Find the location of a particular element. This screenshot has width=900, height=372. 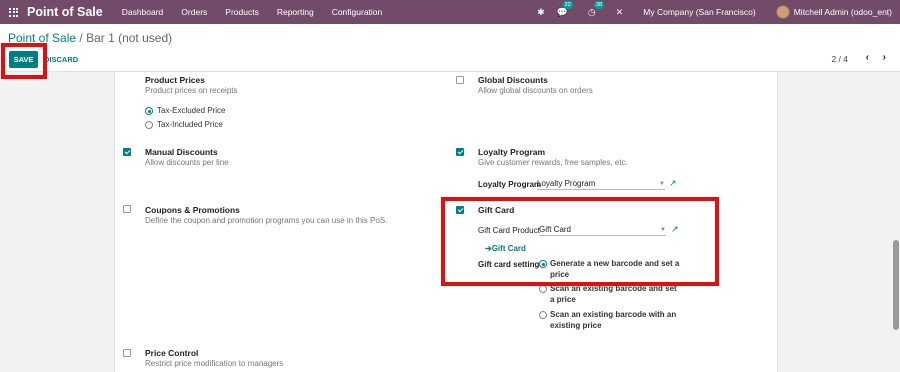

tax-included-radio is located at coordinates (149, 125).